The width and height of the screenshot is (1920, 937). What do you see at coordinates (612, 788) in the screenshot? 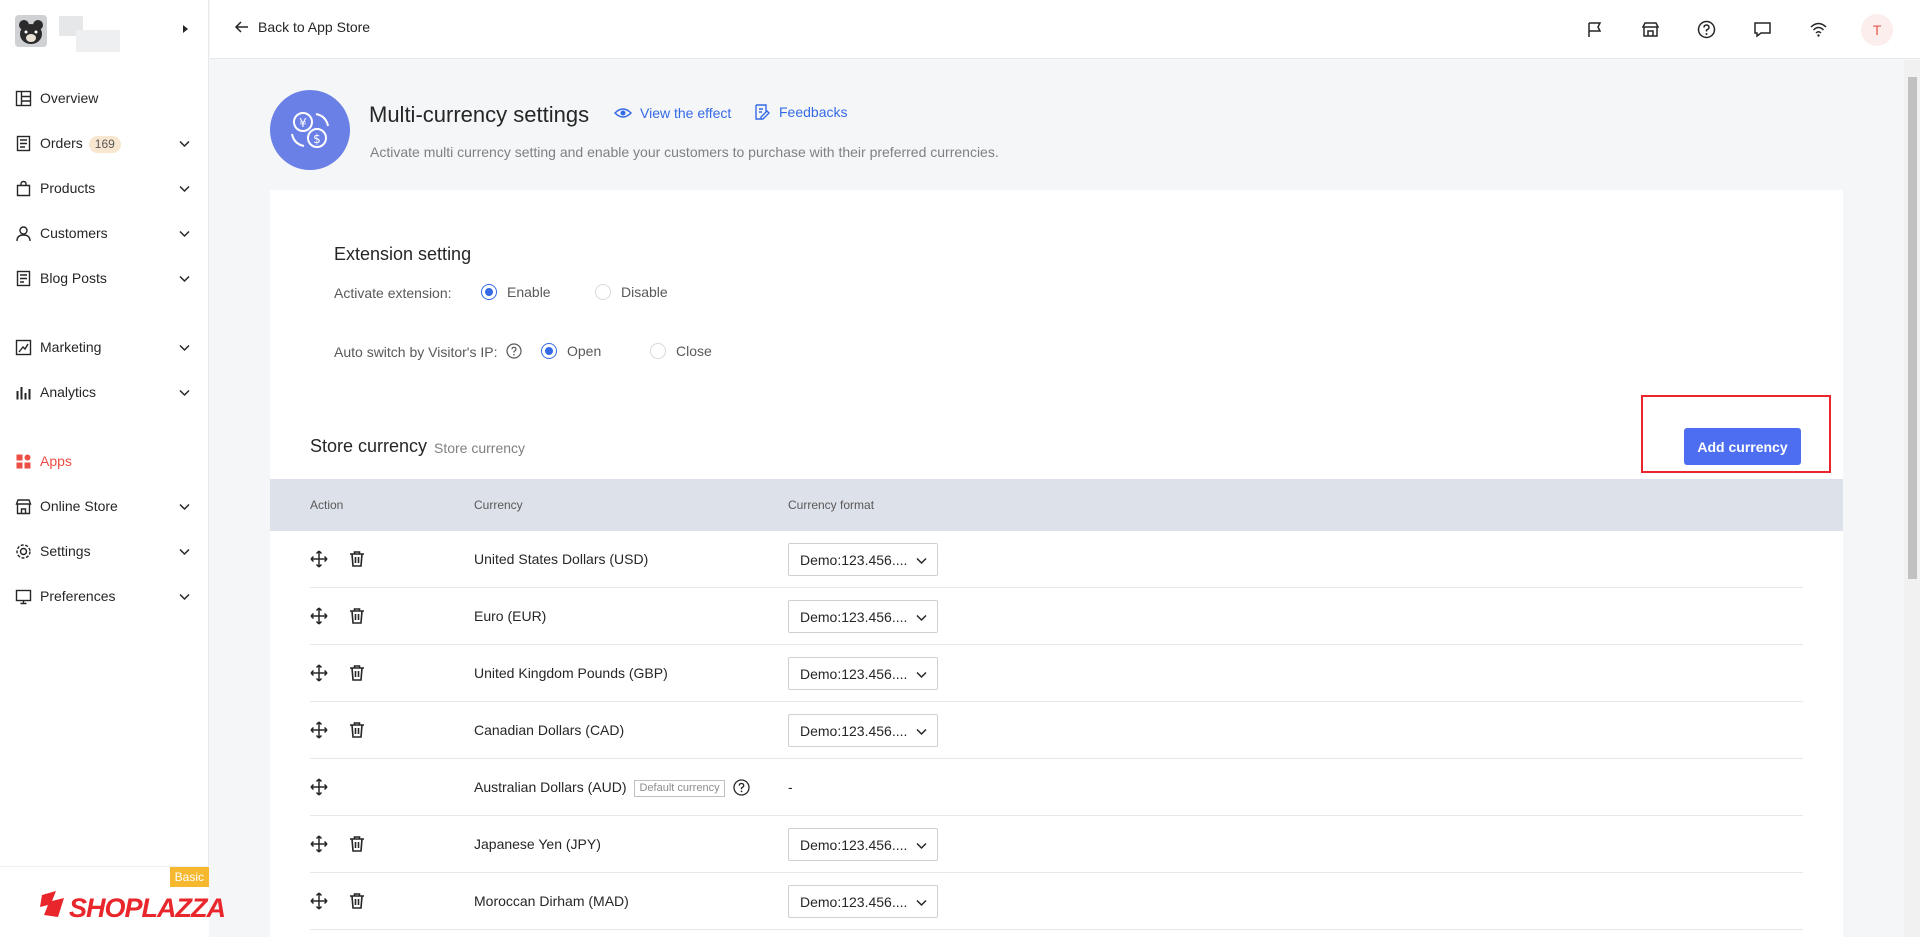
I see `currency-name: Australian Dollars (AUD) Default currency` at bounding box center [612, 788].